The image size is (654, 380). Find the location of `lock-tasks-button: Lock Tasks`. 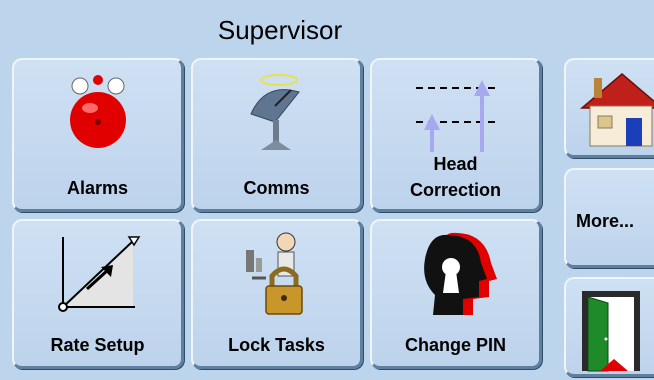

lock-tasks-button: Lock Tasks is located at coordinates (277, 294).